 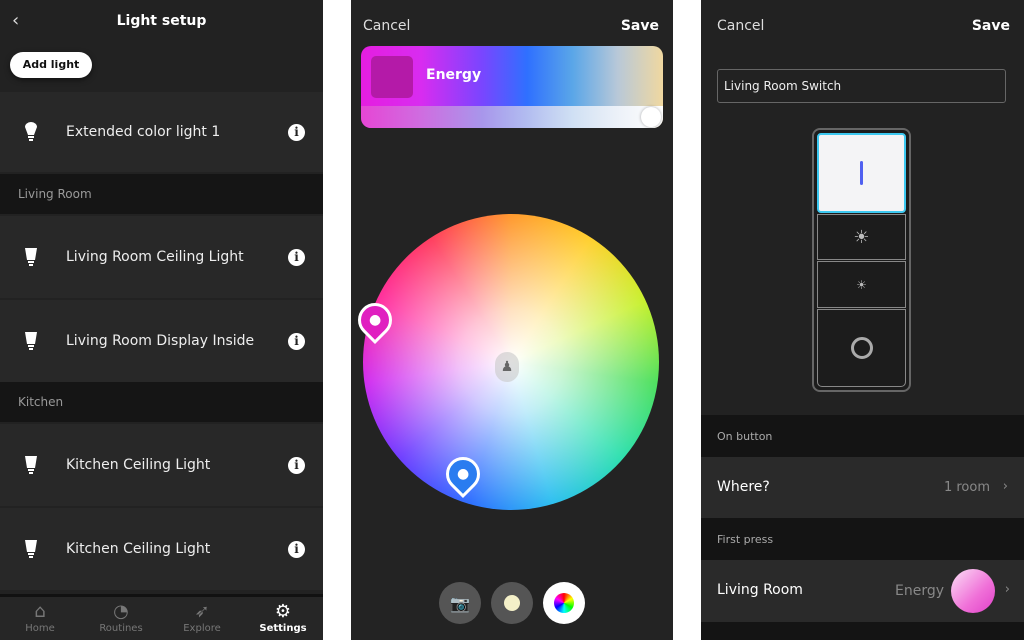 What do you see at coordinates (760, 590) in the screenshot?
I see `room-label: Living Room` at bounding box center [760, 590].